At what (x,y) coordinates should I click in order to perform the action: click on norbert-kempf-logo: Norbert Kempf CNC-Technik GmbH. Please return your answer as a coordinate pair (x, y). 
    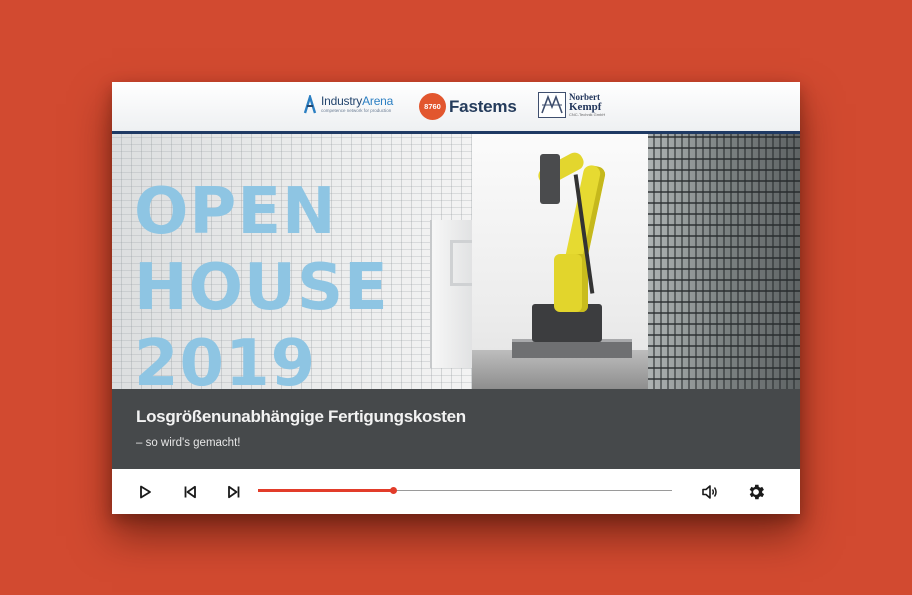
    Looking at the image, I should click on (571, 105).